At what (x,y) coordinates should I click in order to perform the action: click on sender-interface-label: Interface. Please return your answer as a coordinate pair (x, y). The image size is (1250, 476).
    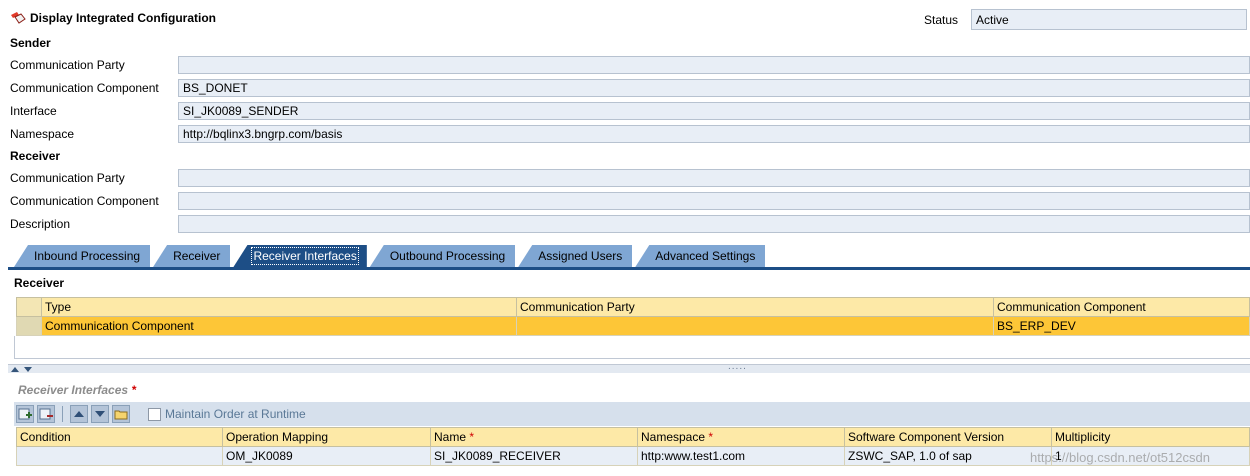
    Looking at the image, I should click on (33, 111).